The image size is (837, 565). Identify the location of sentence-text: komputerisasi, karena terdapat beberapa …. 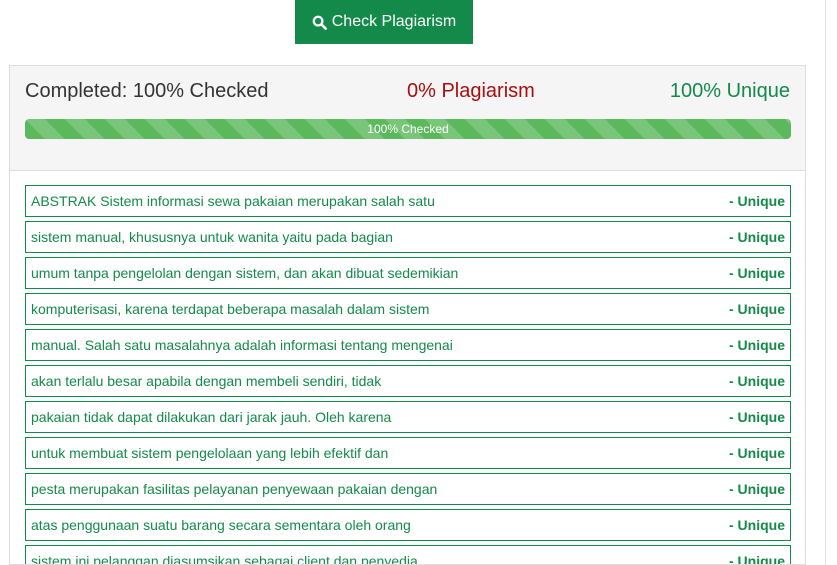
(230, 309).